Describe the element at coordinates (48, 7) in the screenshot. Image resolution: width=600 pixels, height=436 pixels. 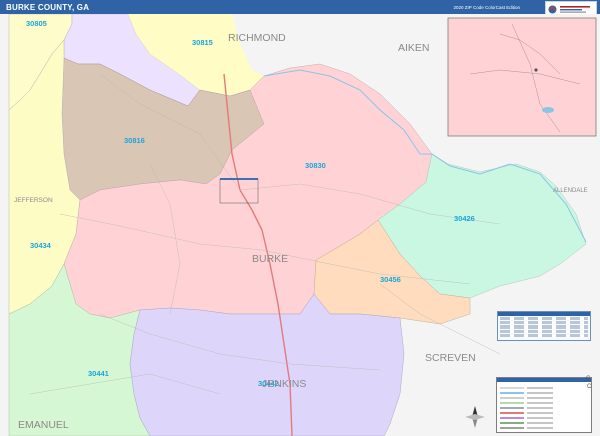
I see `map-title: BURKE COUNTY, GA` at that location.